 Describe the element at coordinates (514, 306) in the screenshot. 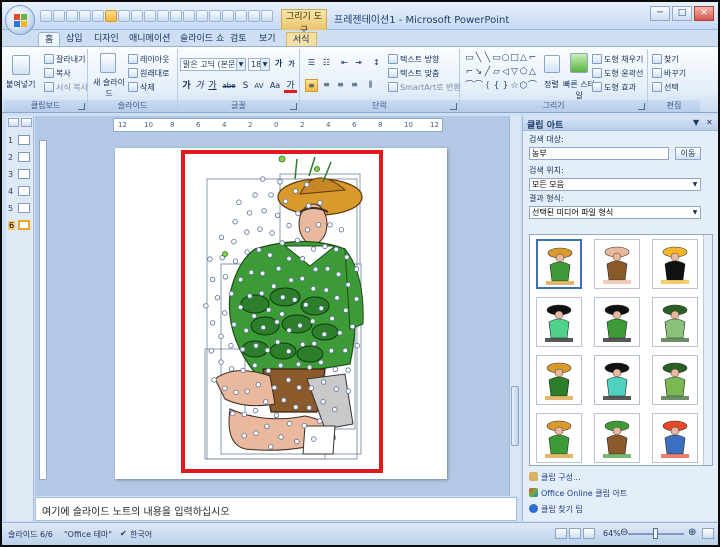

I see `vertical-scrollbar` at that location.